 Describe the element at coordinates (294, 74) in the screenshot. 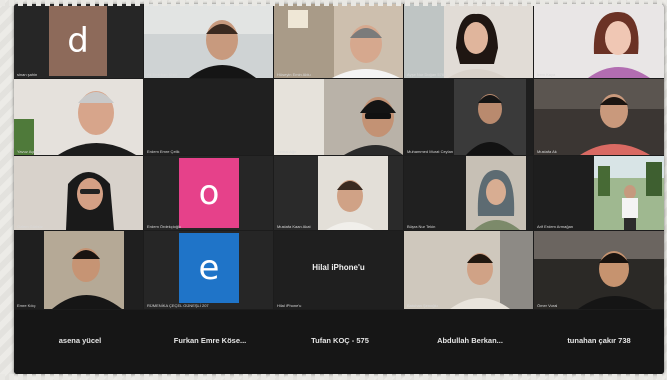

I see `participant-name: Hüseyin Emin Ablu` at that location.